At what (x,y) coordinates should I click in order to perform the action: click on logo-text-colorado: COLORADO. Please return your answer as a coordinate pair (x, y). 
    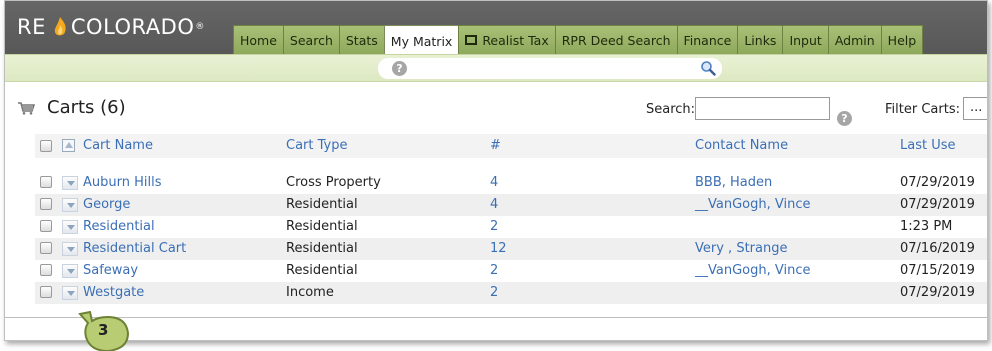
    Looking at the image, I should click on (132, 27).